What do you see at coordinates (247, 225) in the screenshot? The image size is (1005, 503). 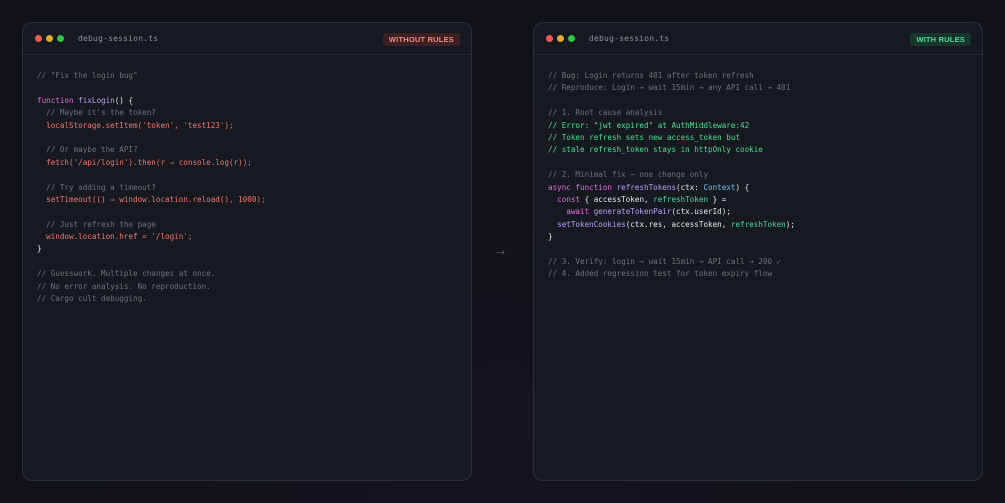 I see `code-line: // Just refresh the page` at bounding box center [247, 225].